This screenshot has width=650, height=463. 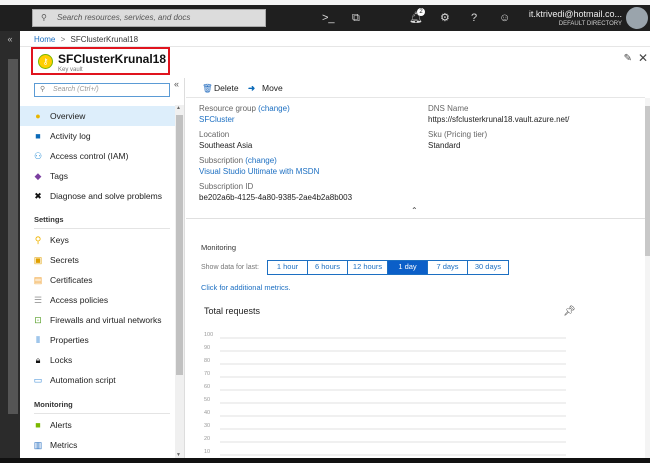 What do you see at coordinates (38, 380) in the screenshot?
I see `monitor-icon: ▭` at bounding box center [38, 380].